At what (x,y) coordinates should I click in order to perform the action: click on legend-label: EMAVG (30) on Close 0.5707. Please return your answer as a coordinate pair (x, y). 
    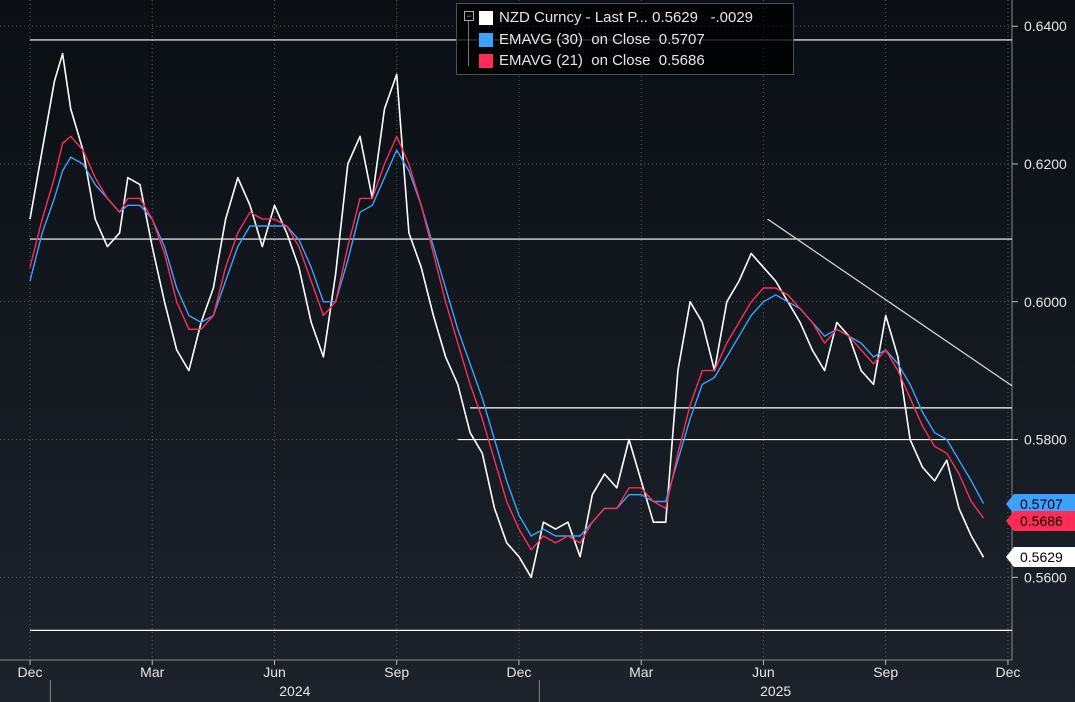
    Looking at the image, I should click on (602, 39).